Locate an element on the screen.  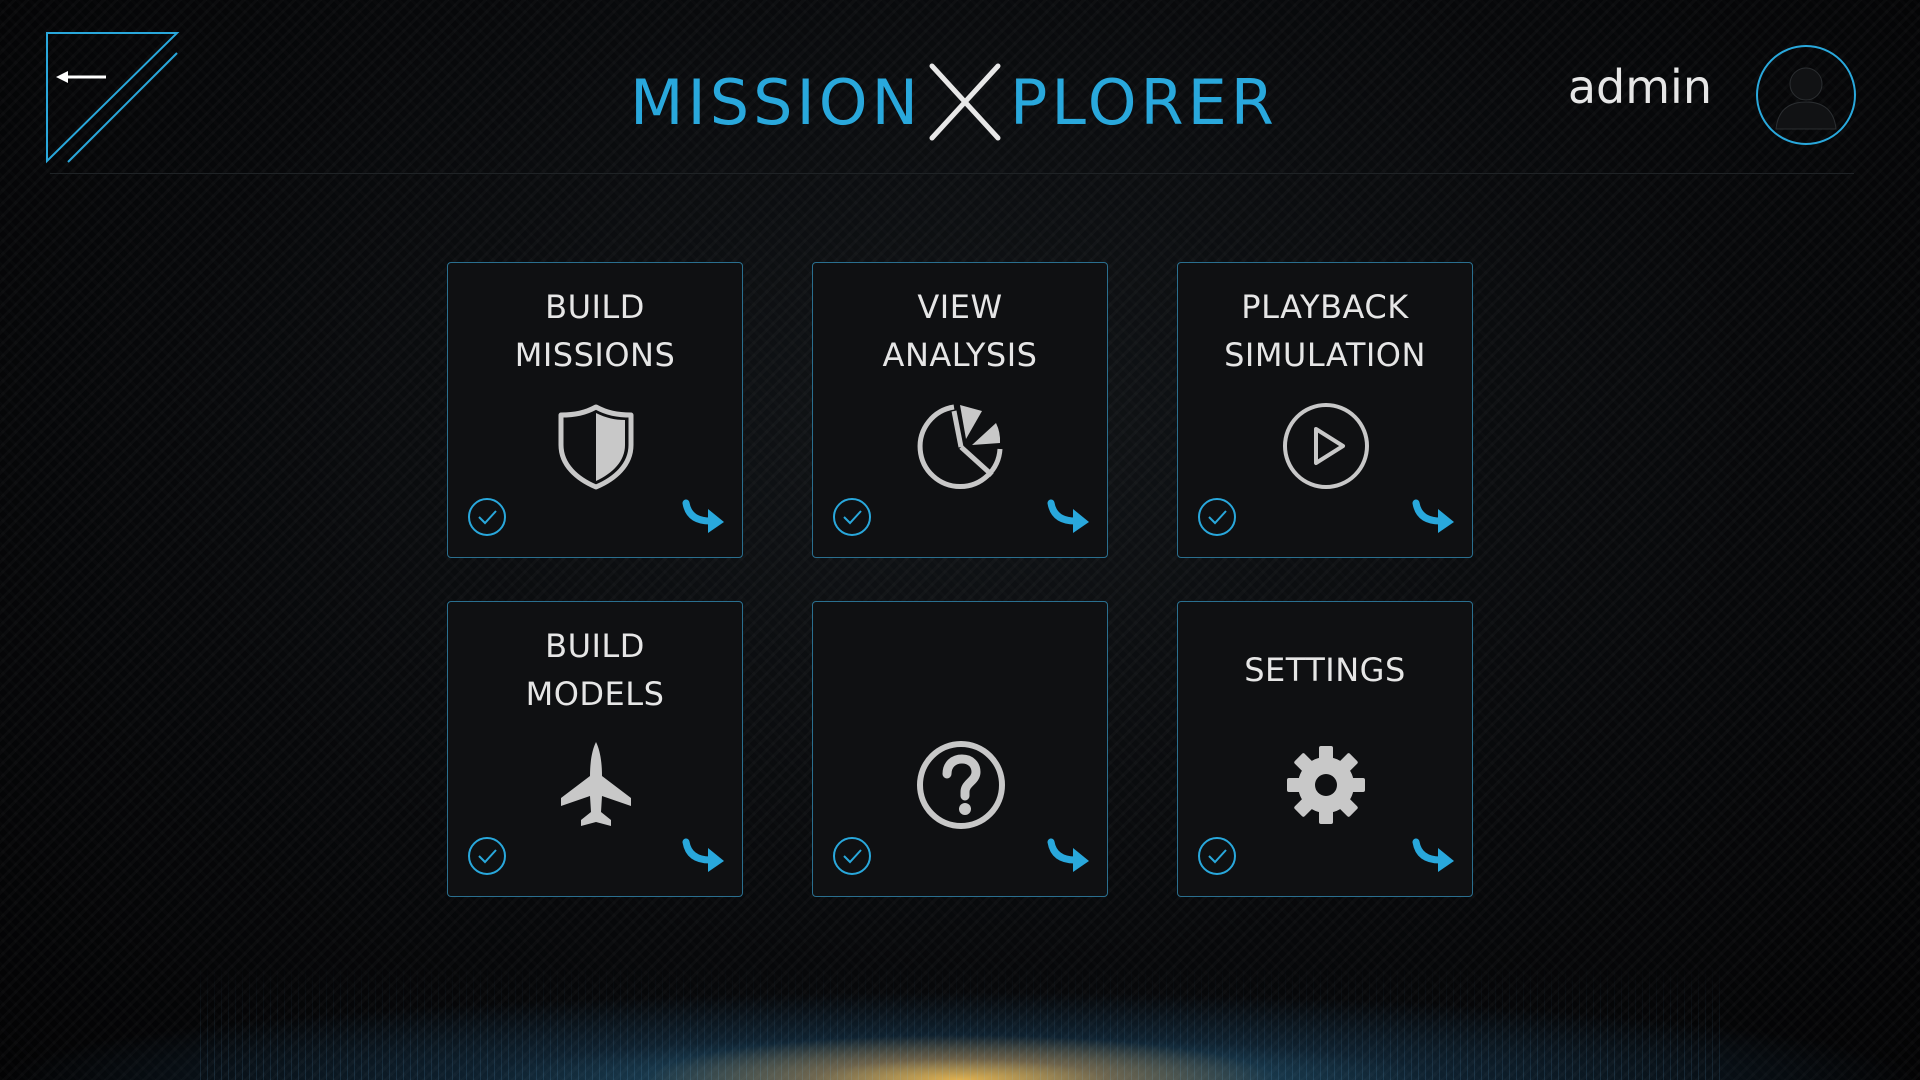
tile-title: PLAYBACK SIMULATION is located at coordinates (1325, 331).